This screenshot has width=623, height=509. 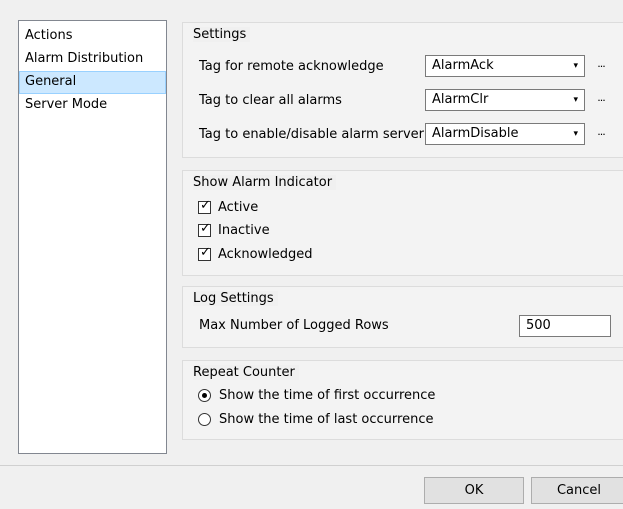 I want to click on footer-divider, so click(x=311, y=465).